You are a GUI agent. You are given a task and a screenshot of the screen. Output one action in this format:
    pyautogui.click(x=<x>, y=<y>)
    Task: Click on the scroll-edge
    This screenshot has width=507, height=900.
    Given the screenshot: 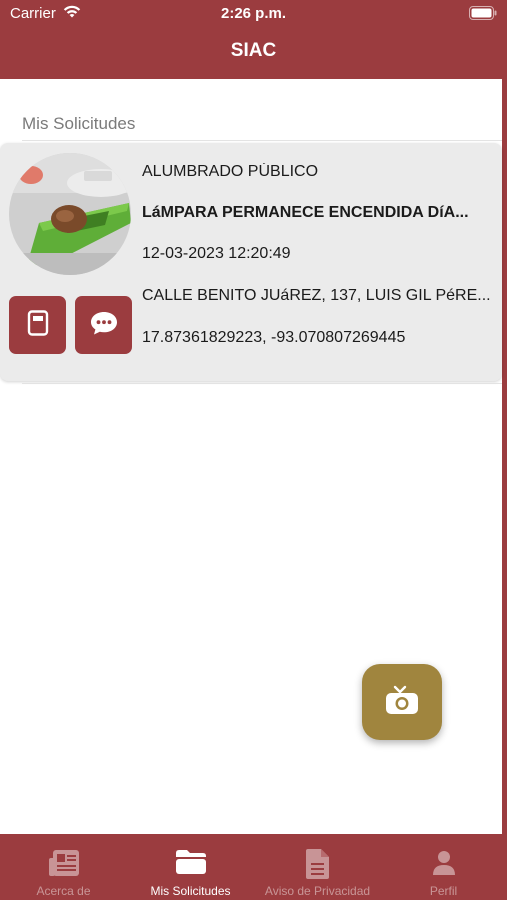 What is the action you would take?
    pyautogui.click(x=504, y=456)
    